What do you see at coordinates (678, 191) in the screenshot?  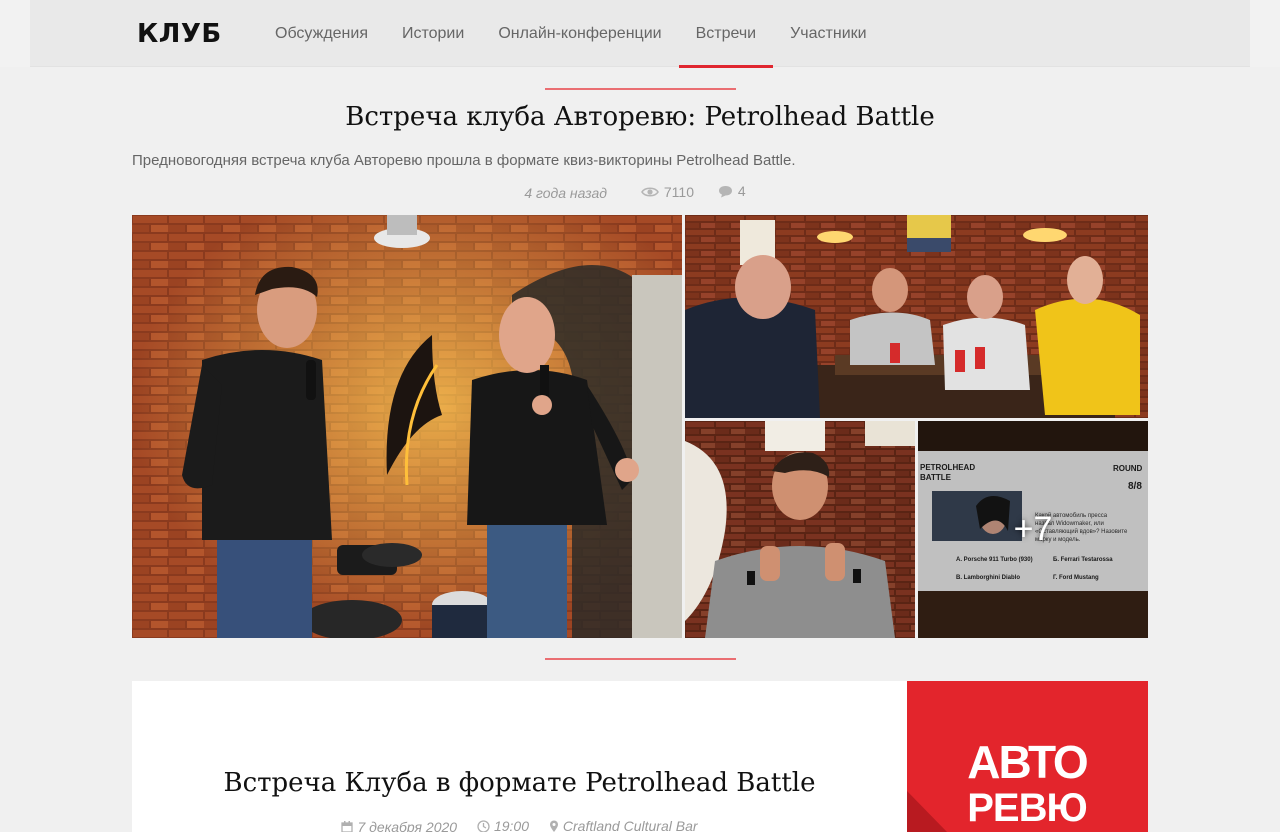 I see `views-count: 7110` at bounding box center [678, 191].